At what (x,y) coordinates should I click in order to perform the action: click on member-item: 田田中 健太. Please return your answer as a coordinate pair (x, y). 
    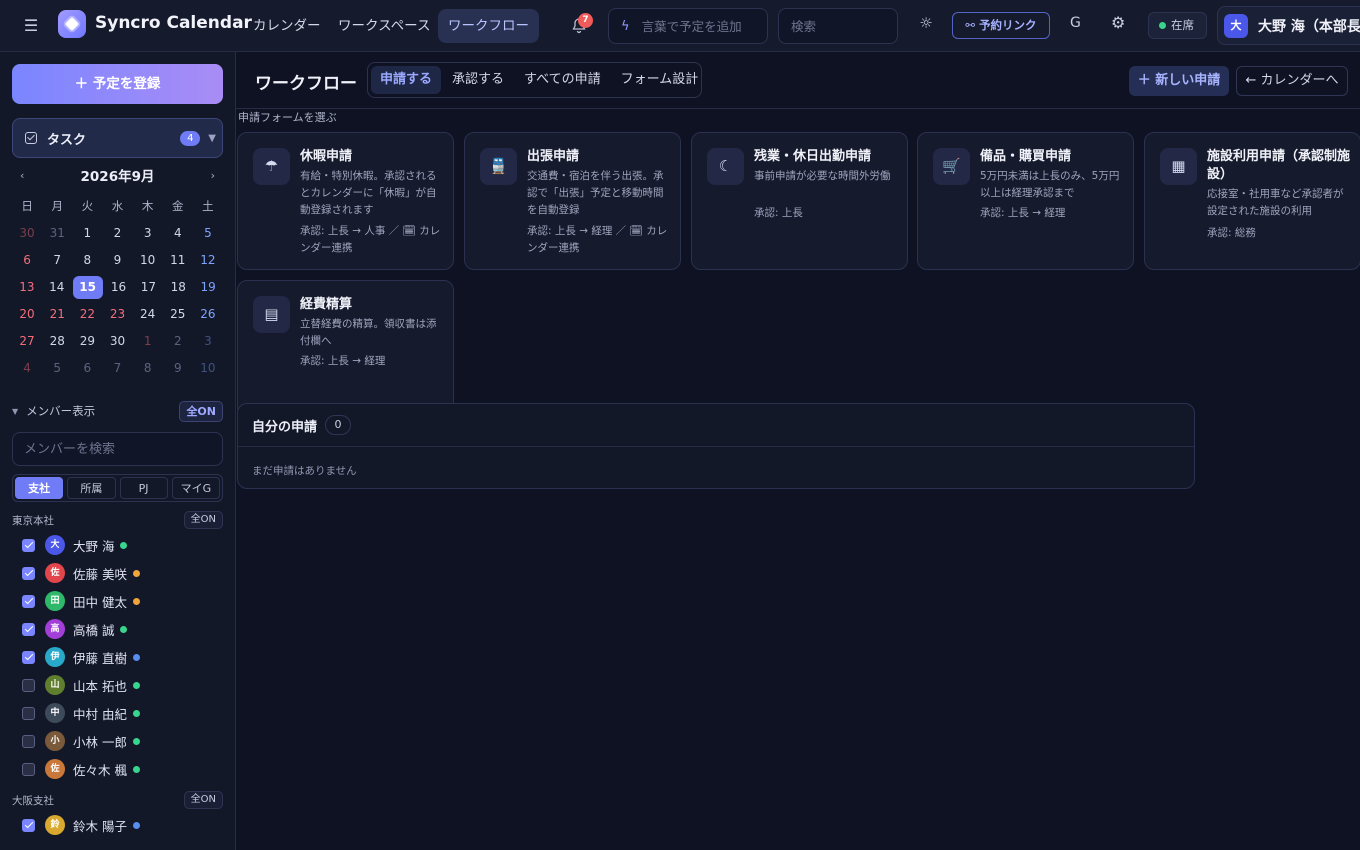
    Looking at the image, I should click on (122, 601).